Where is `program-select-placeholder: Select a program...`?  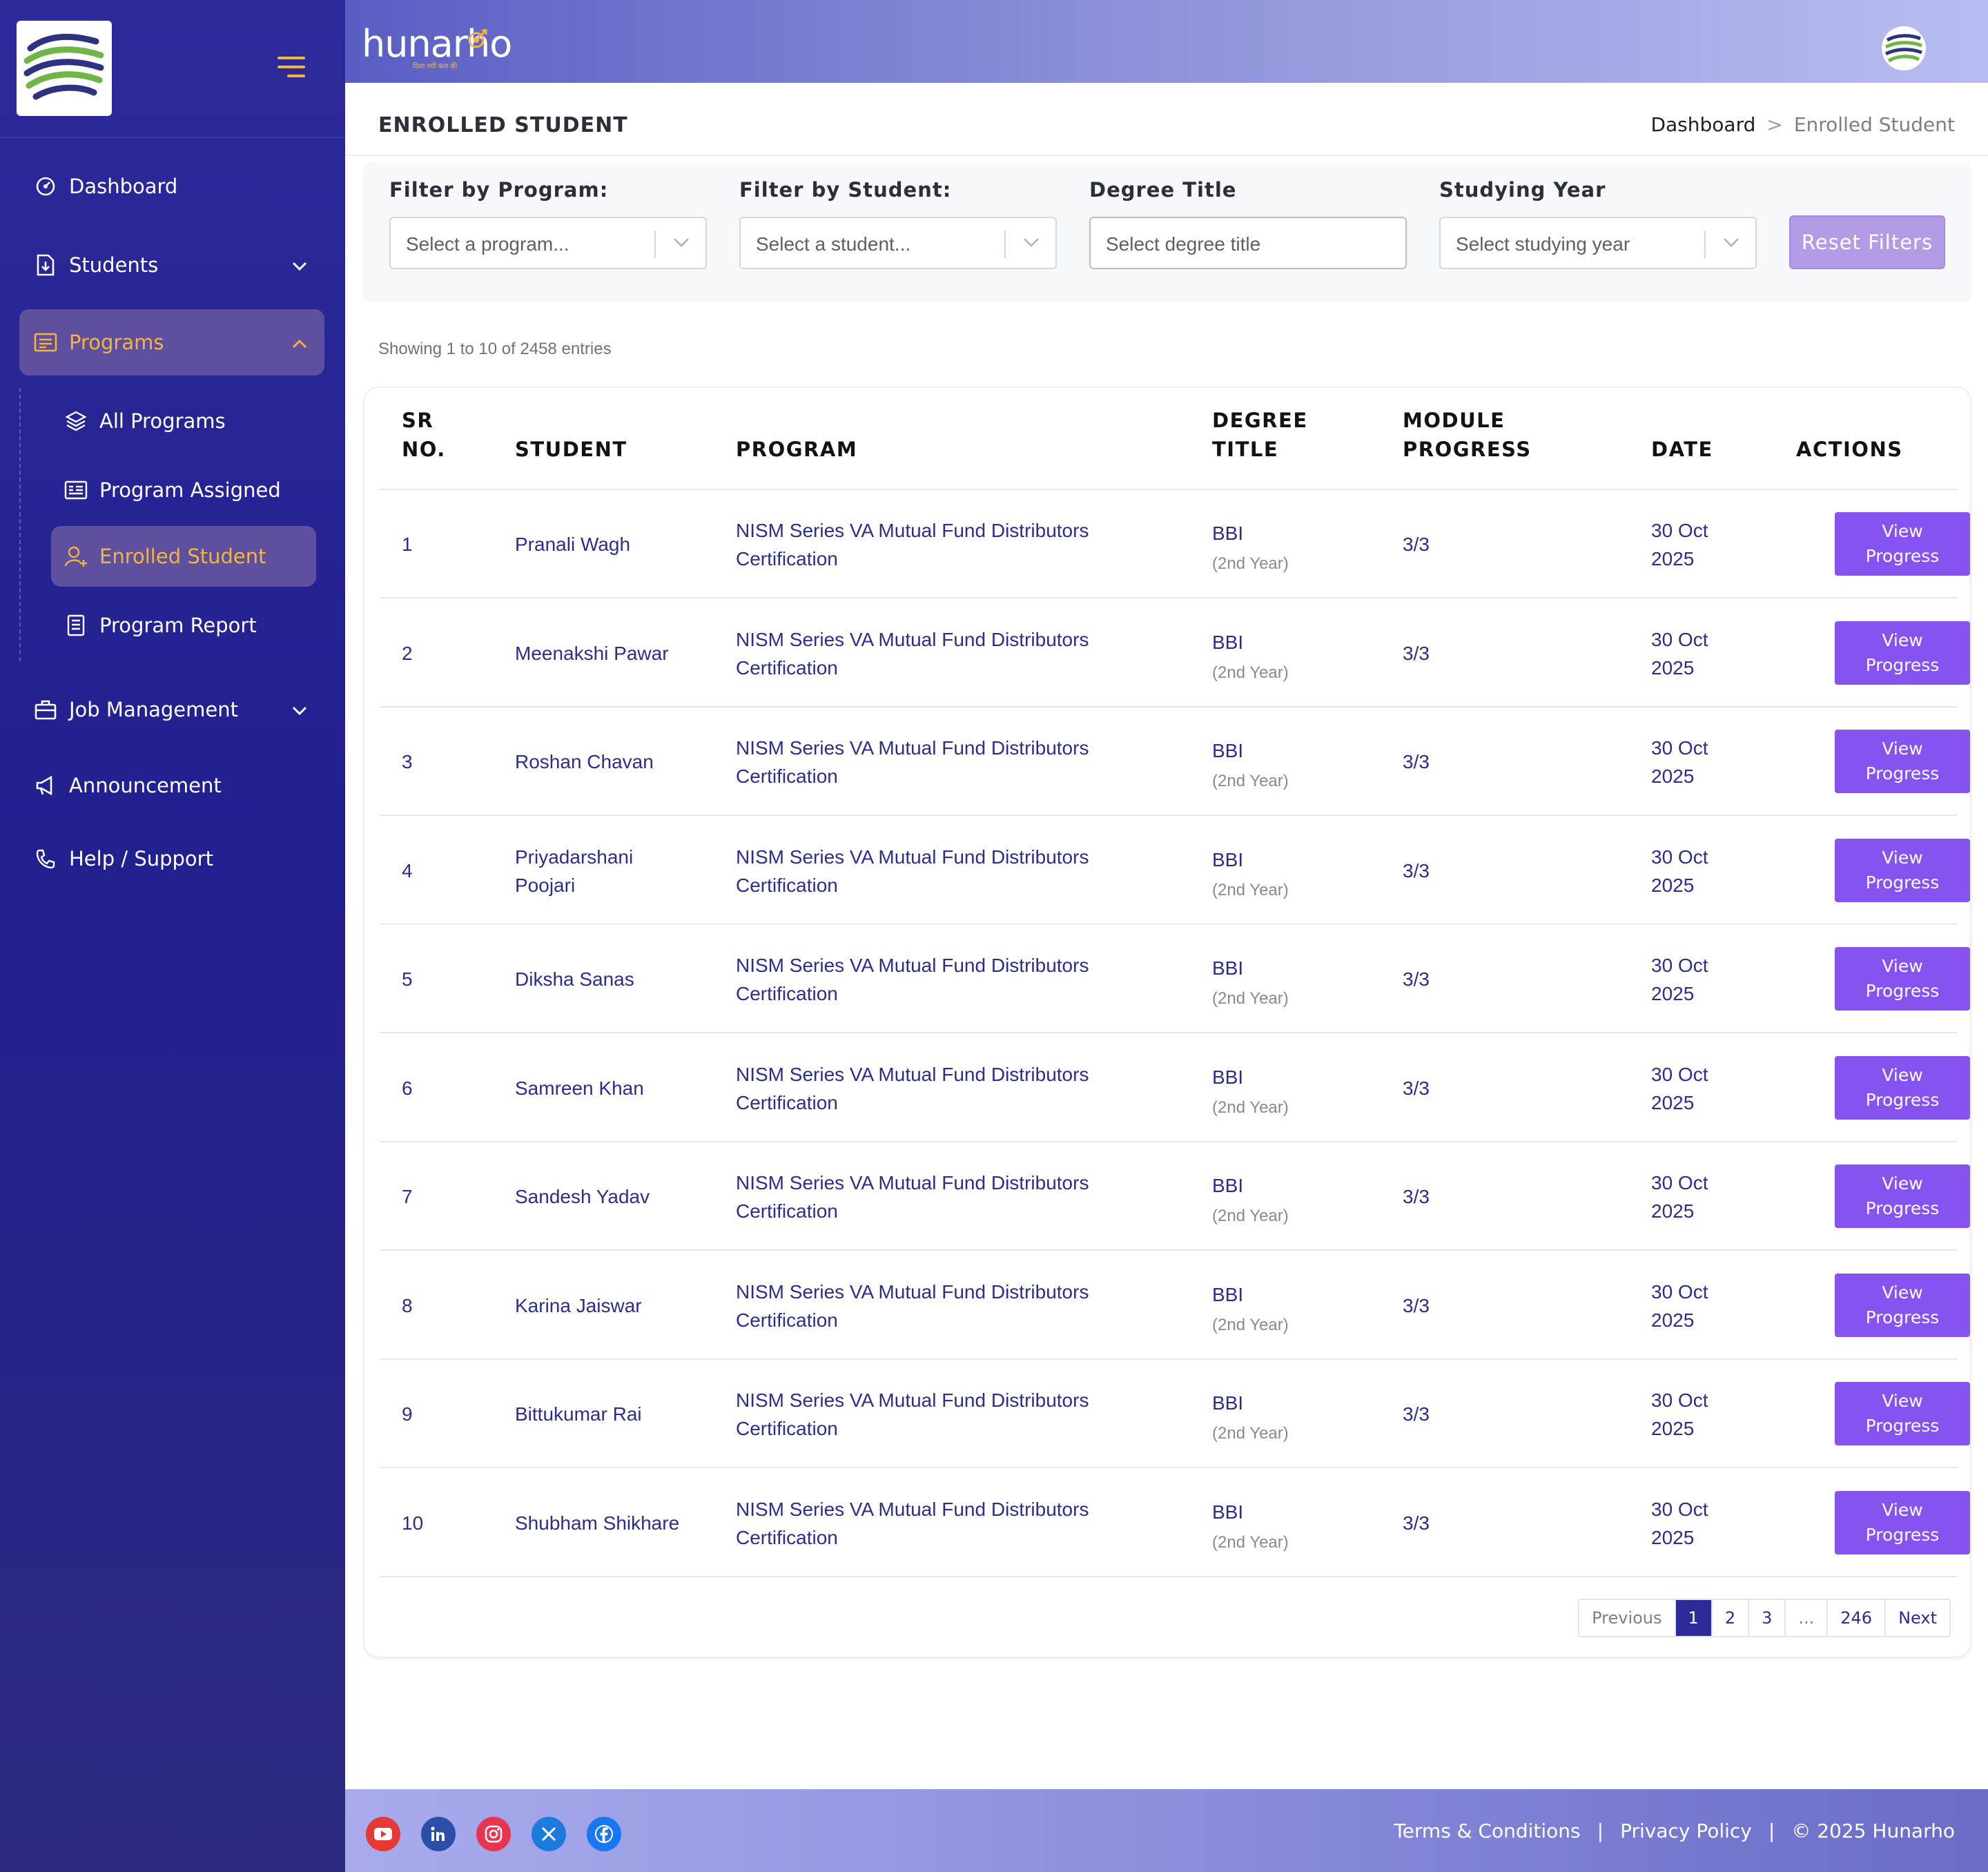 program-select-placeholder: Select a program... is located at coordinates (487, 244).